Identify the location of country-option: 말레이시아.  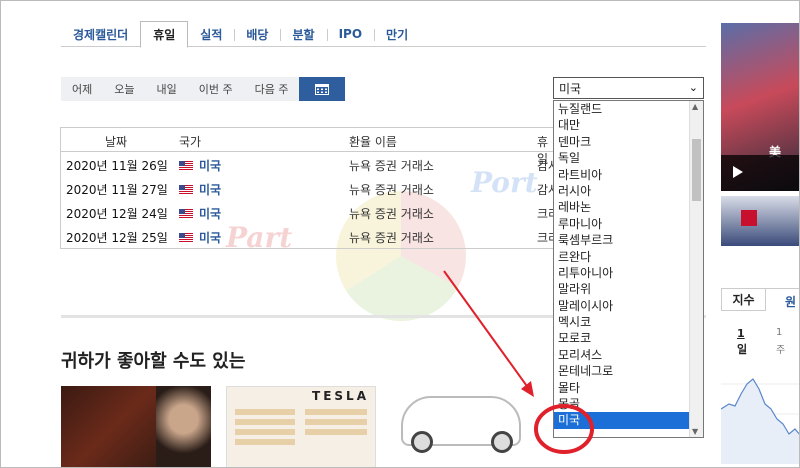
(628, 306).